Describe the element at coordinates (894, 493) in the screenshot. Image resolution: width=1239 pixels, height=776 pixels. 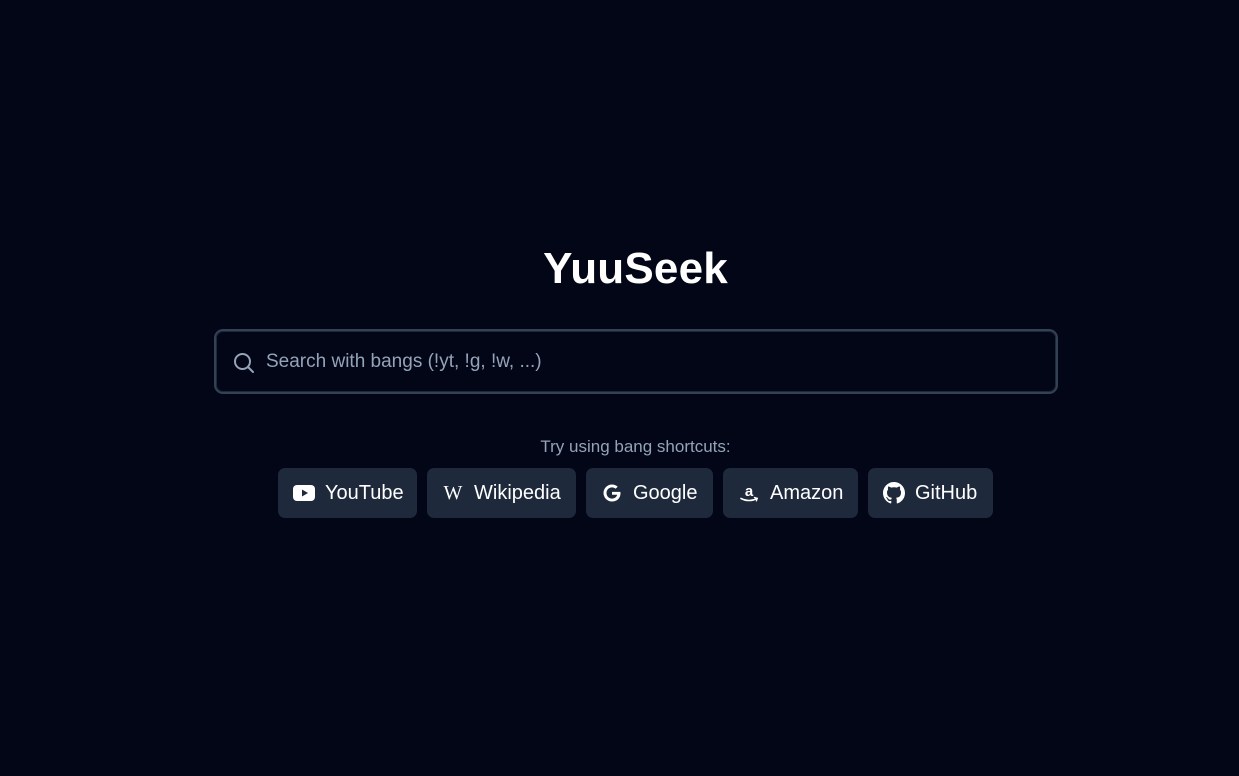
I see `github-icon` at that location.